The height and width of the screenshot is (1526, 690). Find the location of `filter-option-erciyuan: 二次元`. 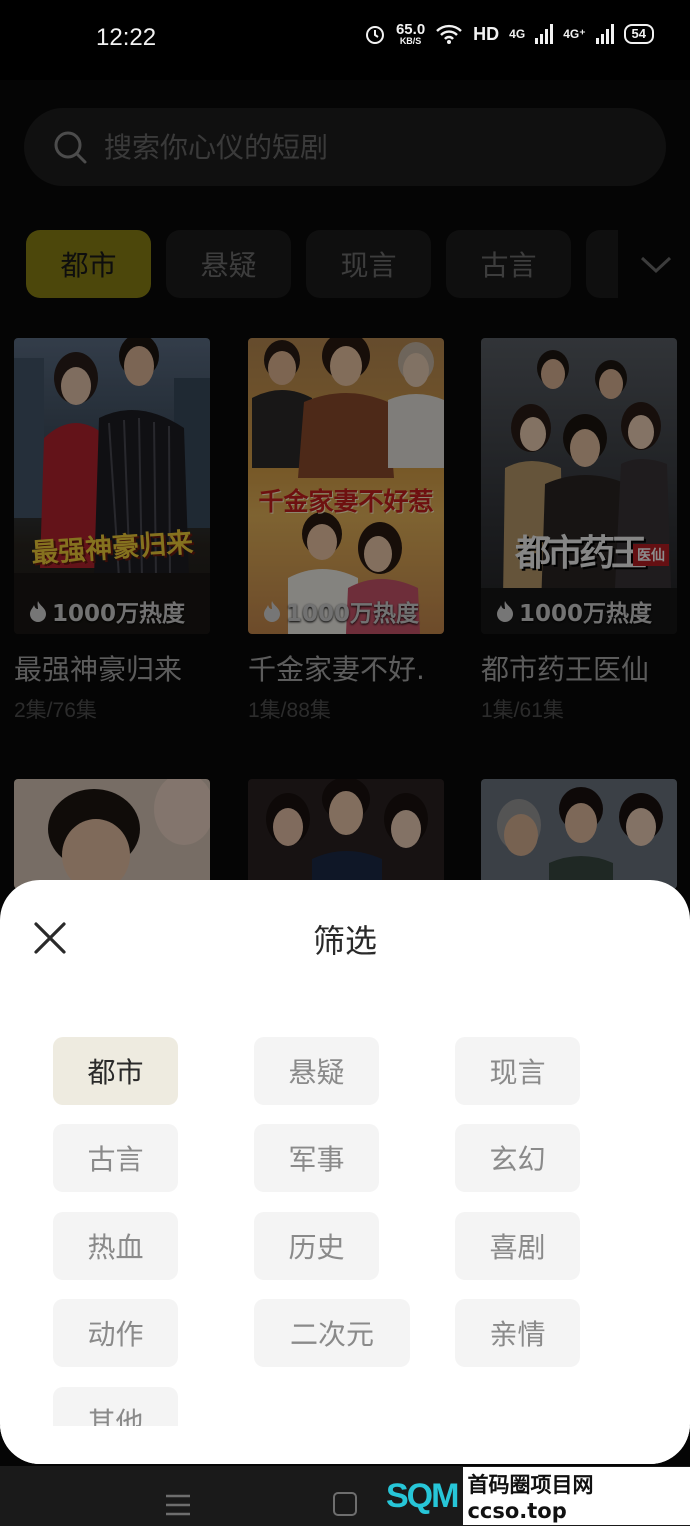

filter-option-erciyuan: 二次元 is located at coordinates (332, 1333).